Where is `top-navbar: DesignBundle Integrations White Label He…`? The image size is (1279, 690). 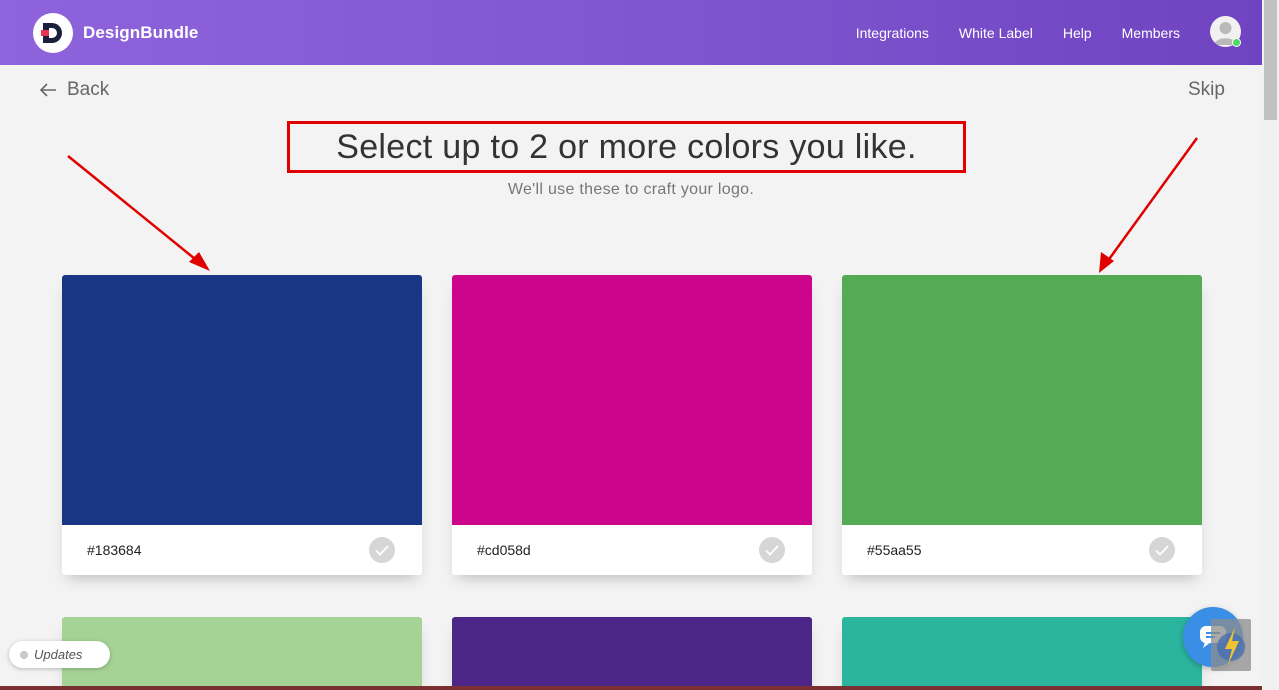
top-navbar: DesignBundle Integrations White Label He… is located at coordinates (631, 32).